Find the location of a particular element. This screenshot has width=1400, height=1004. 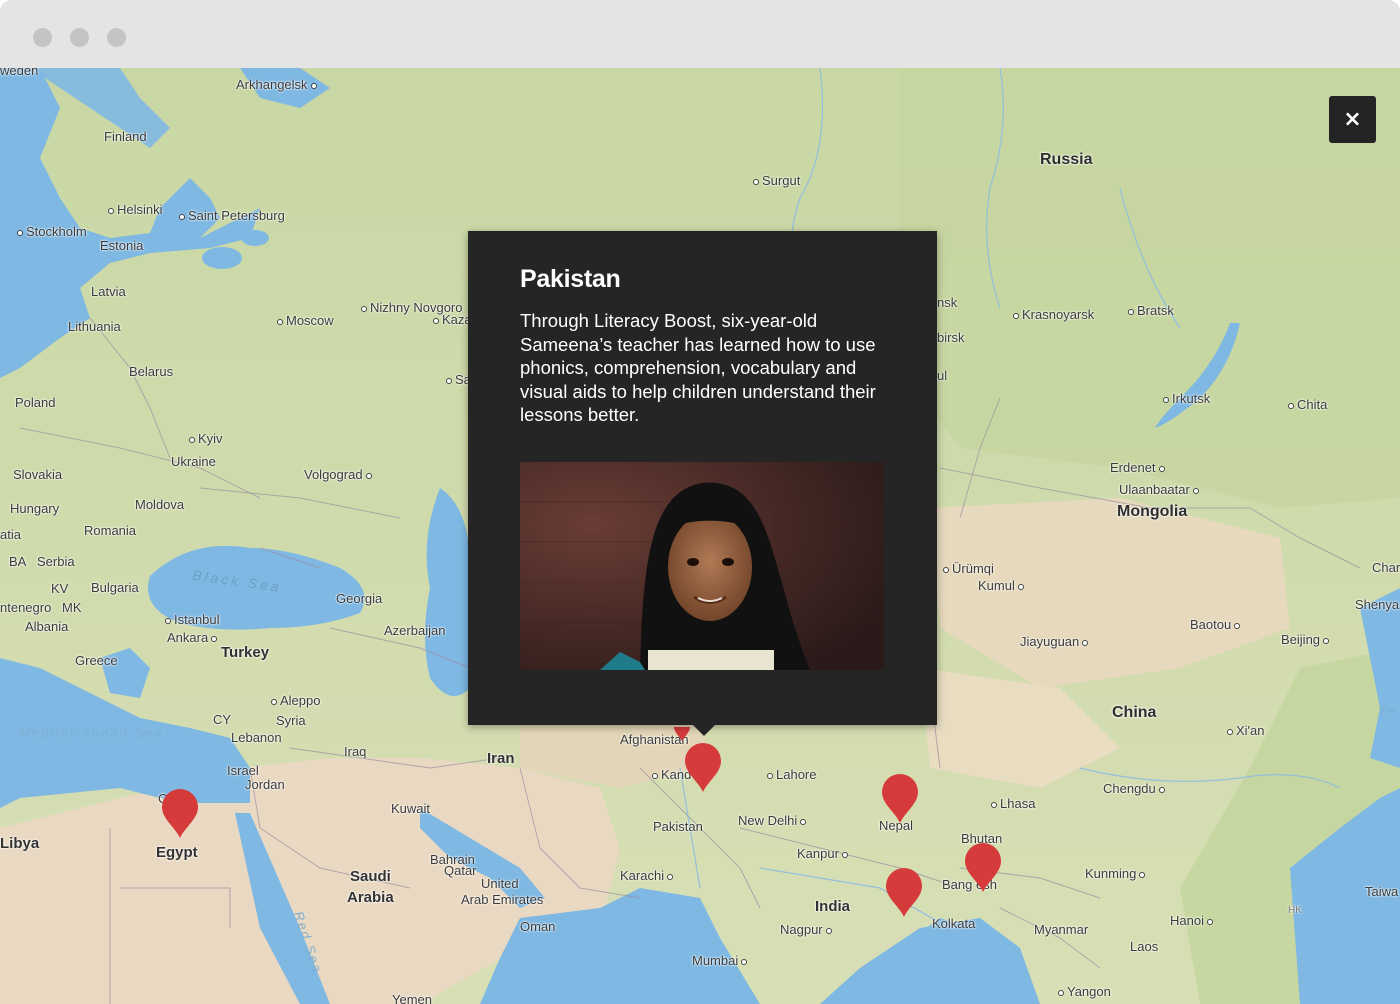

map-label: ntenegro is located at coordinates (26, 607).